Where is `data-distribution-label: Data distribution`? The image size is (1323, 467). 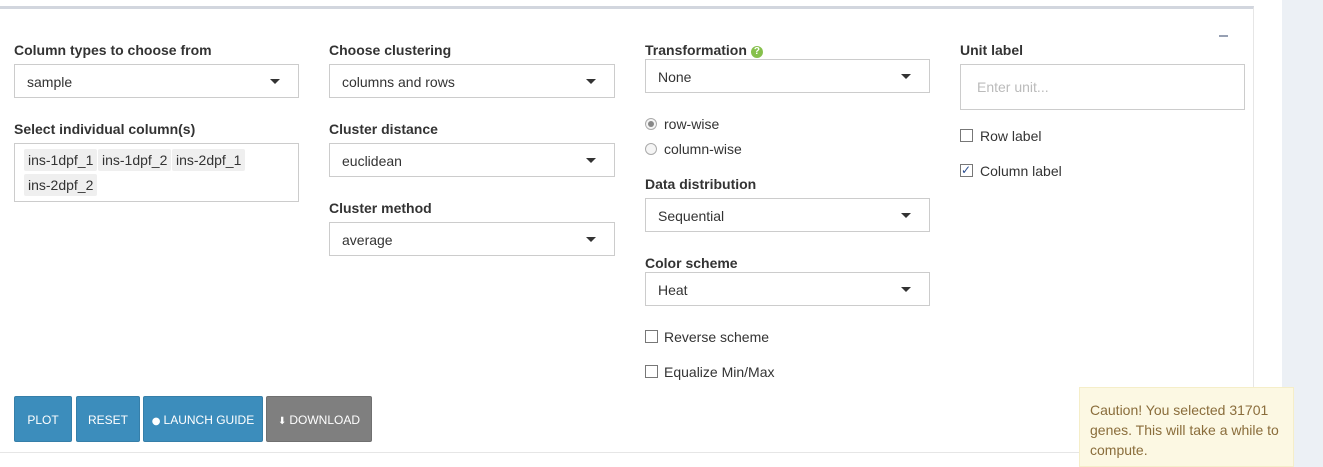 data-distribution-label: Data distribution is located at coordinates (701, 184).